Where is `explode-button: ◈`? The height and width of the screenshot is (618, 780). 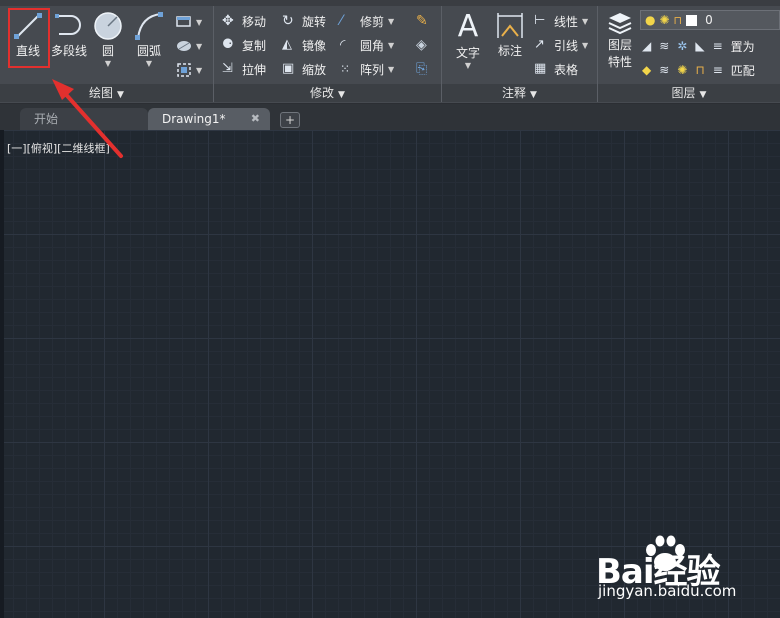
explode-button: ◈ is located at coordinates (424, 45).